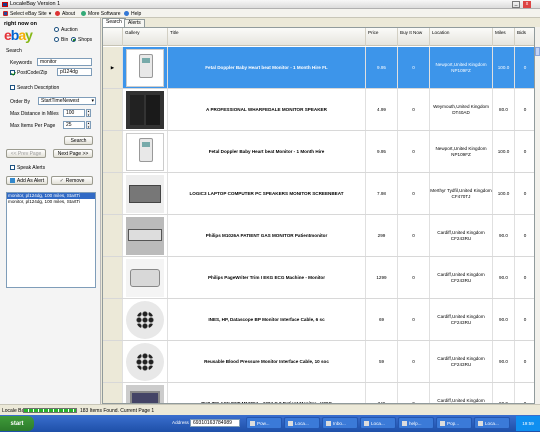 This screenshot has width=540, height=432. What do you see at coordinates (67, 101) in the screenshot?
I see `order-by-select: StartTimeNewest ▾` at bounding box center [67, 101].